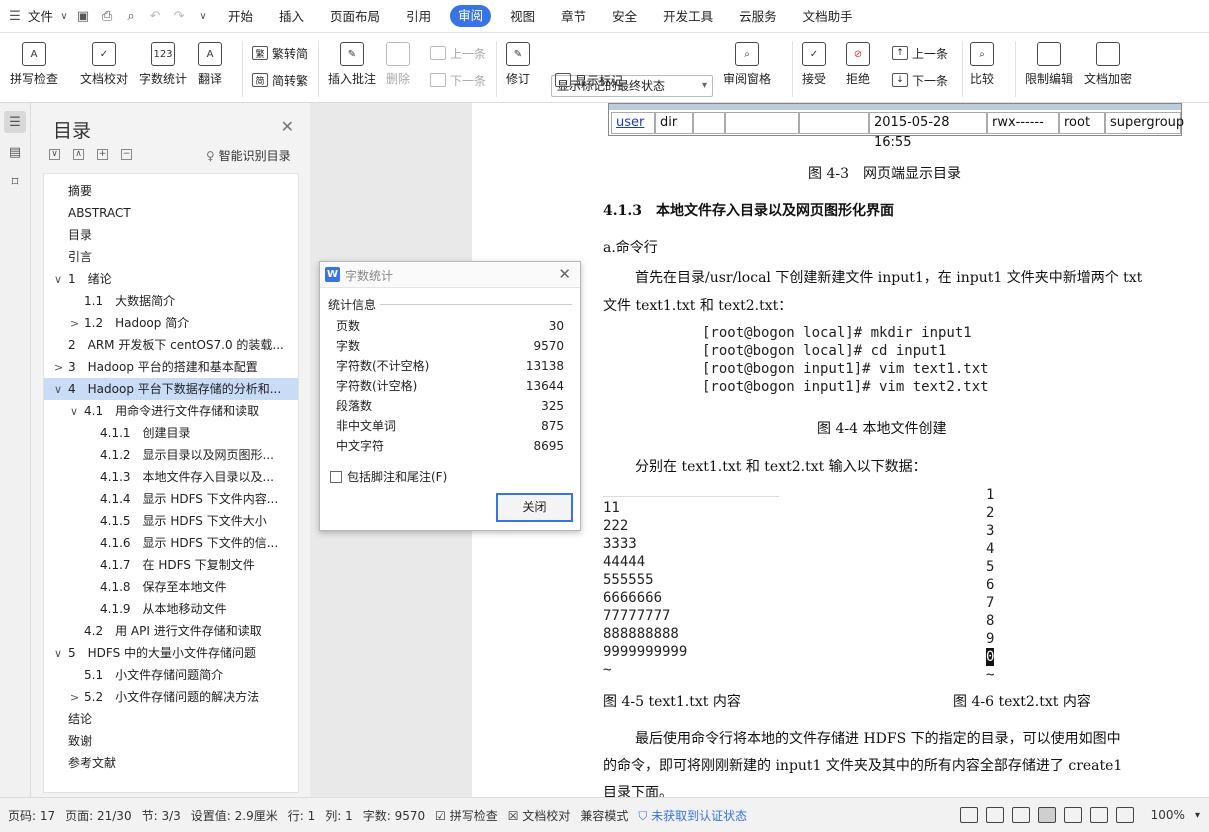 The image size is (1209, 832). I want to click on fullscreen-icon, so click(968, 815).